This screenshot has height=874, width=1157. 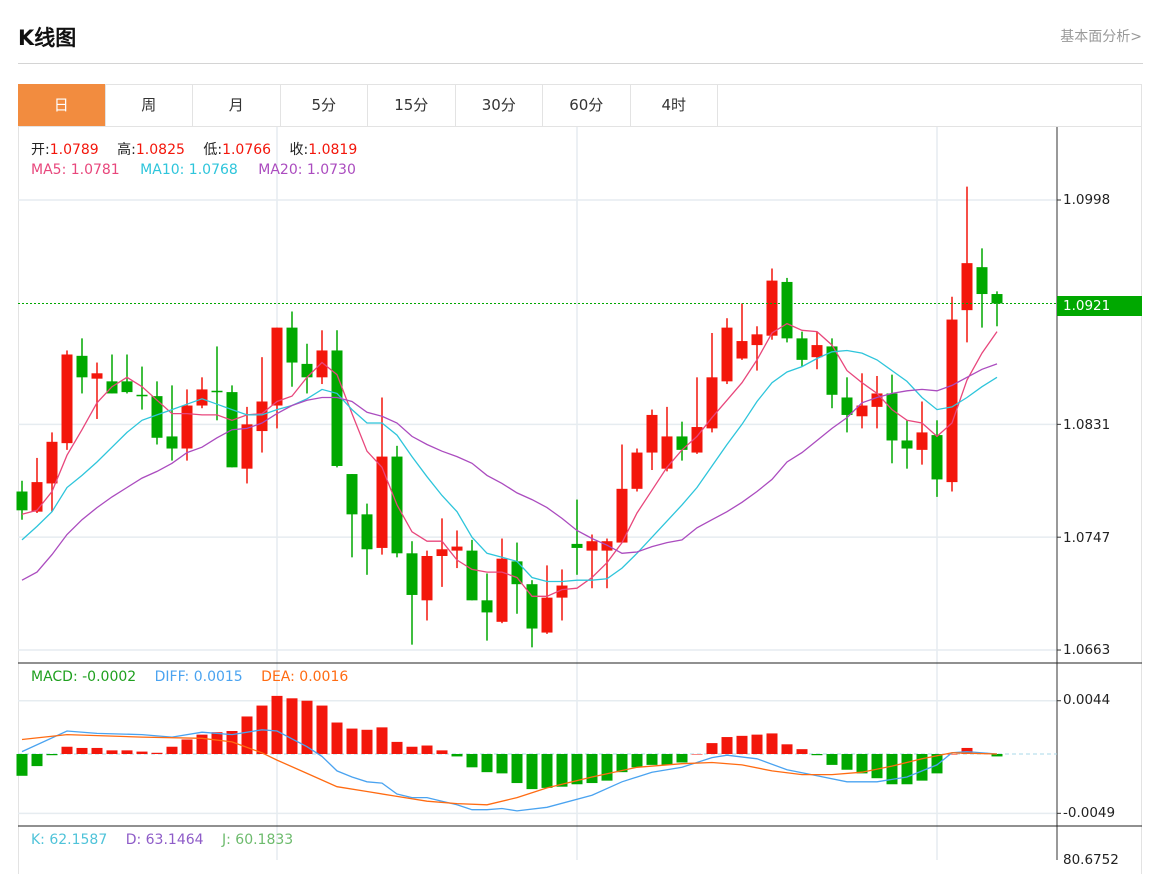 What do you see at coordinates (247, 150) in the screenshot?
I see `low-value: 1.0766` at bounding box center [247, 150].